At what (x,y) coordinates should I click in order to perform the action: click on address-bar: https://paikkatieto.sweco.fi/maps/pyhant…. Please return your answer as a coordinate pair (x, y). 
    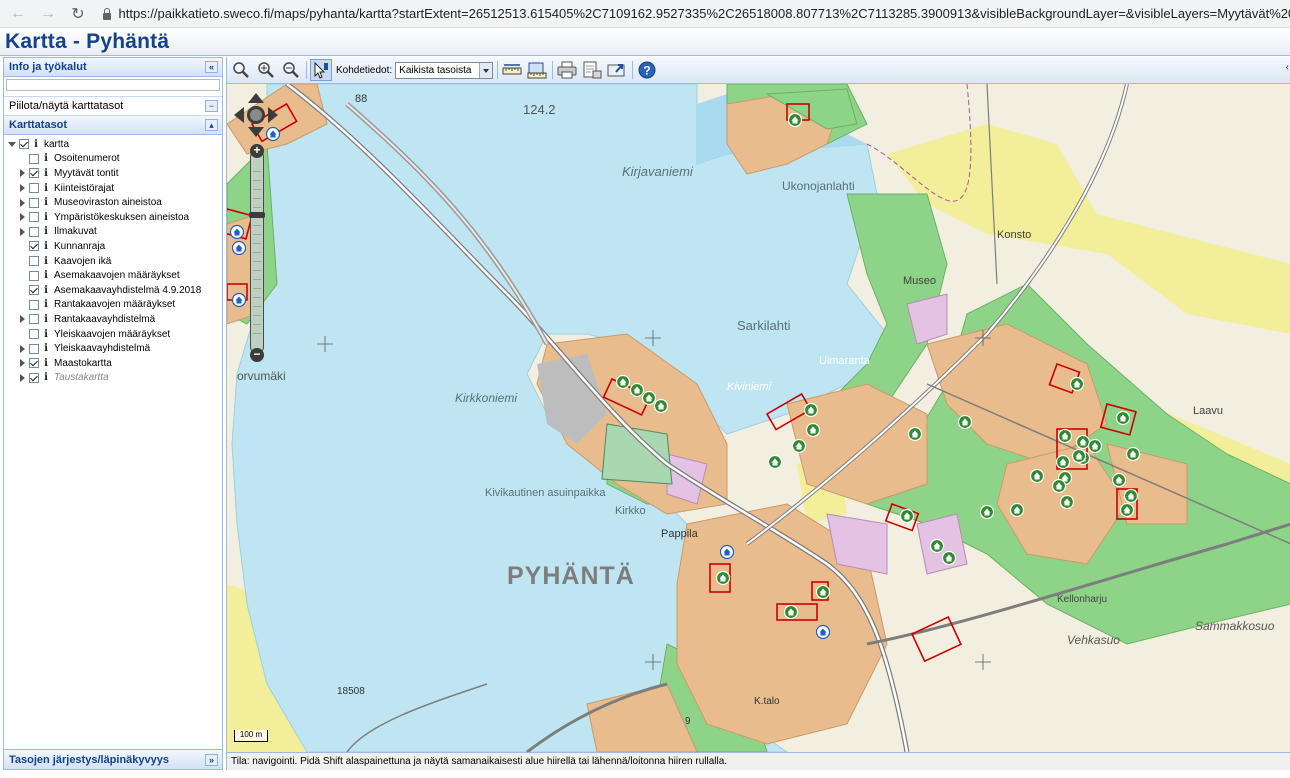
    Looking at the image, I should click on (696, 14).